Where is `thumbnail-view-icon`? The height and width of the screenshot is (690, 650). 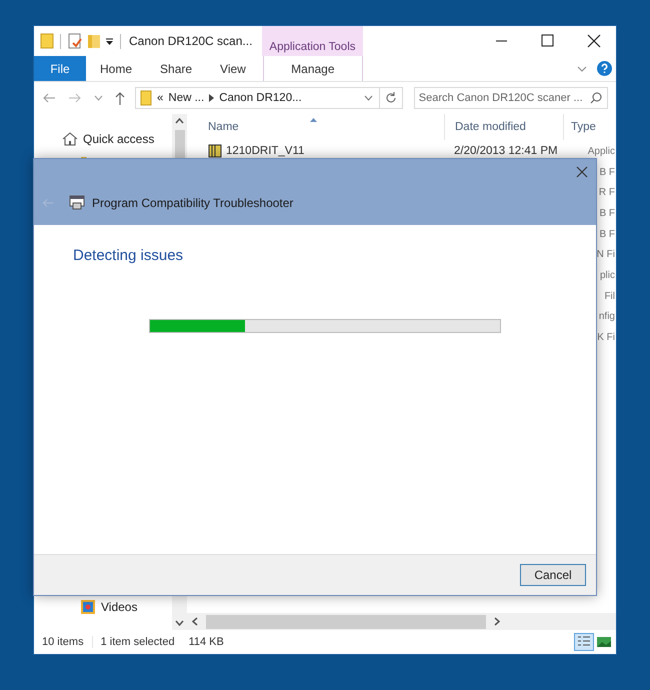
thumbnail-view-icon is located at coordinates (604, 642).